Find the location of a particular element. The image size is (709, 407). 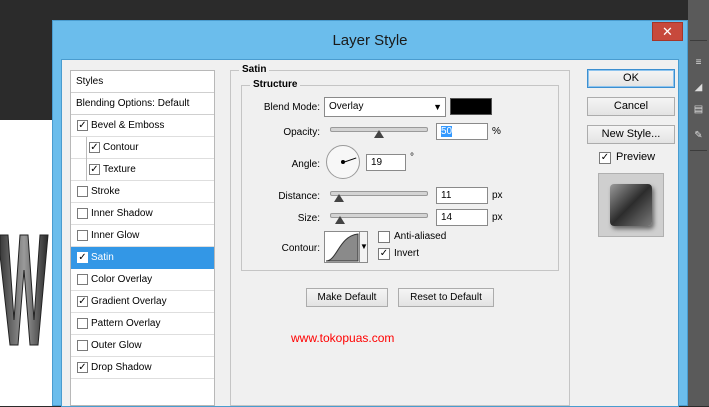

watermark-text: www.tokopuas.com is located at coordinates (343, 338).